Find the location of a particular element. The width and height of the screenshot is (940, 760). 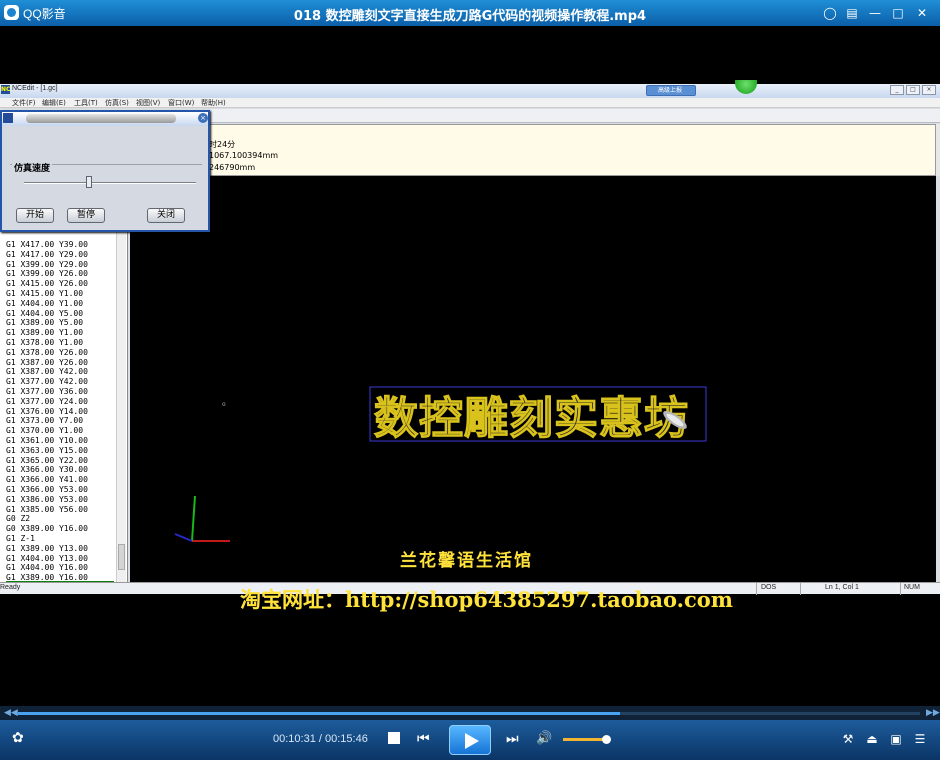

gcode-line: G1 X415.00 Y26.00 is located at coordinates (47, 284).